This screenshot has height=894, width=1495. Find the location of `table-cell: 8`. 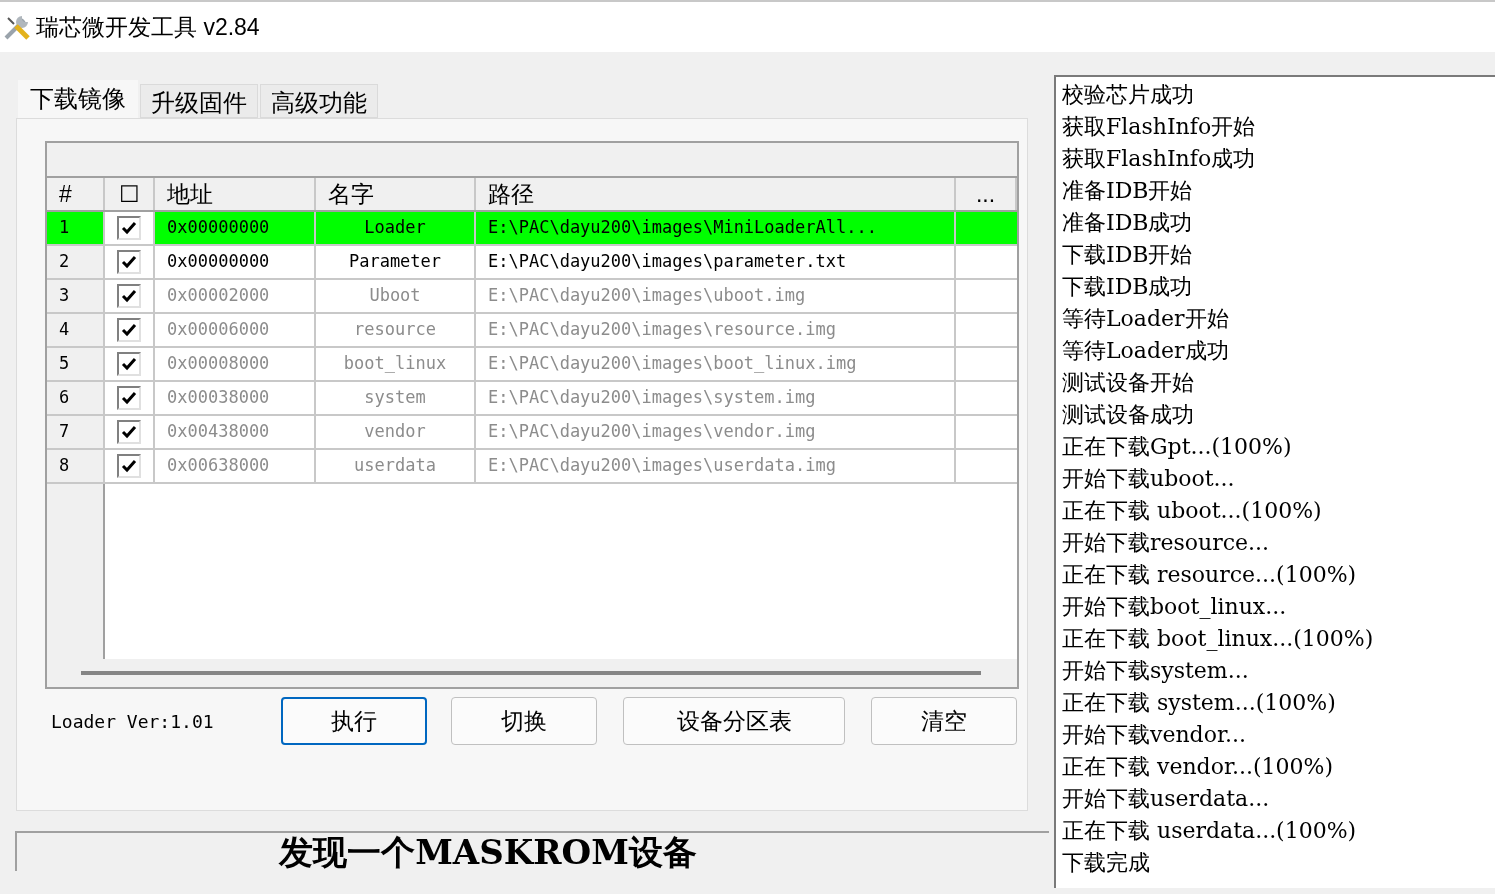

table-cell: 8 is located at coordinates (76, 466).